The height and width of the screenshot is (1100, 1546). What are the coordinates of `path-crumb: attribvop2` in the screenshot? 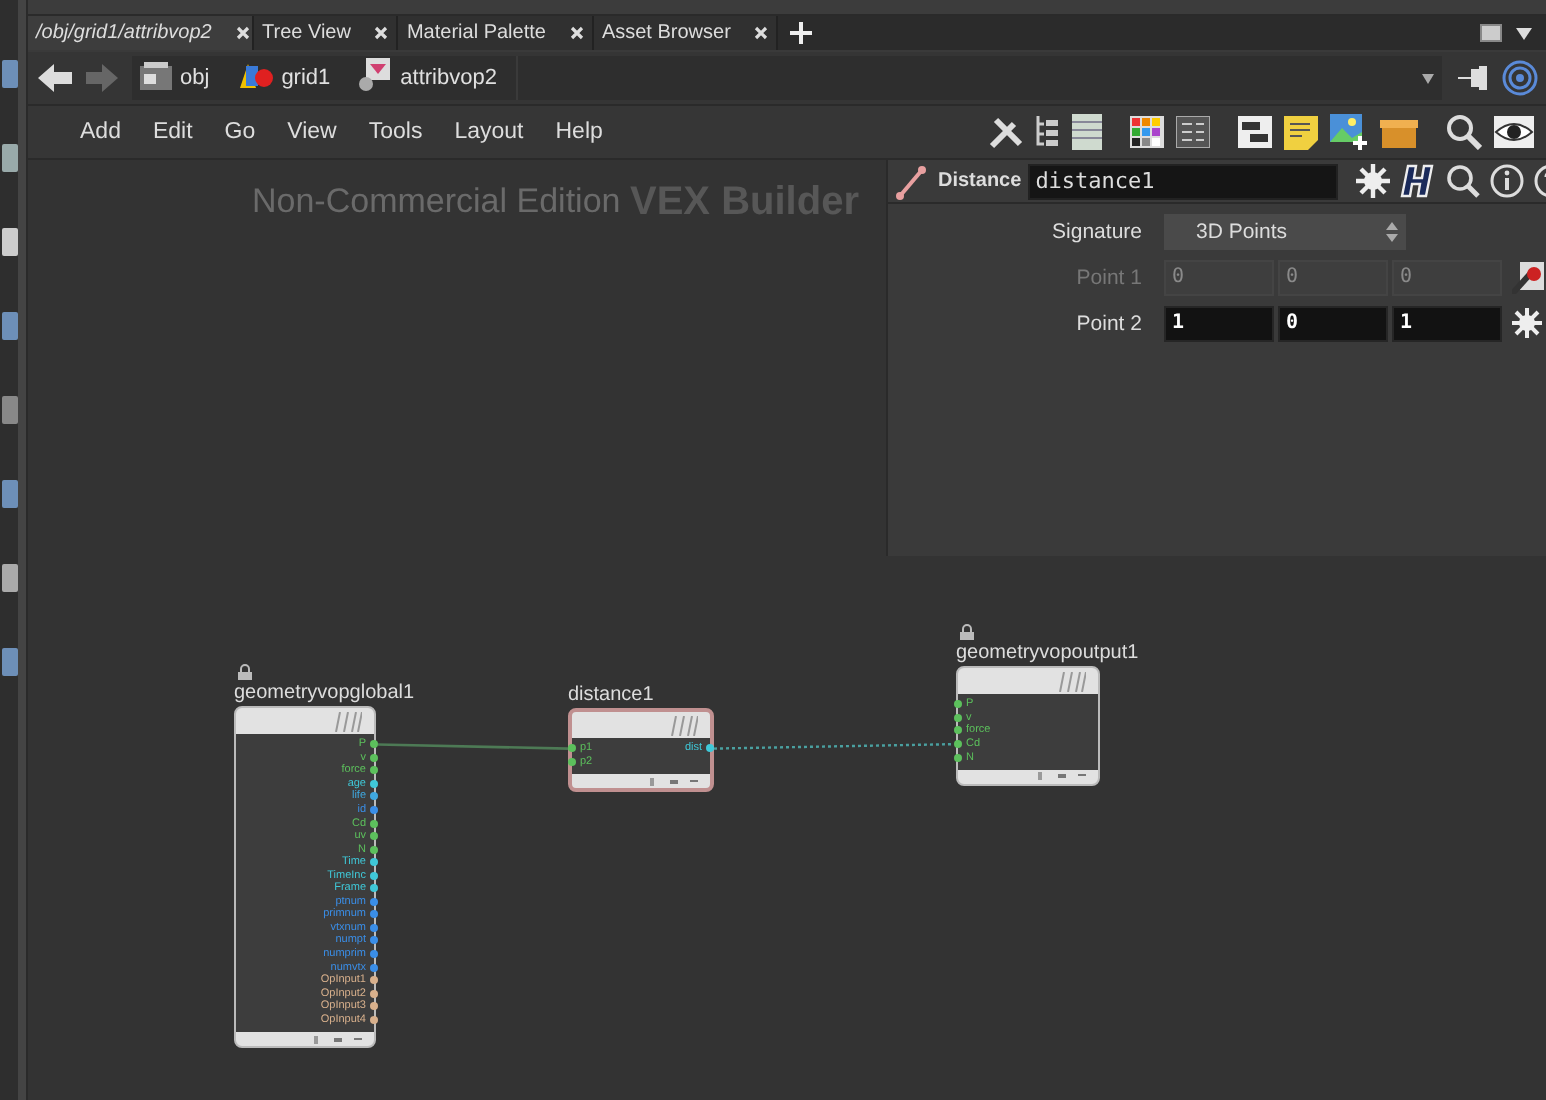 It's located at (433, 78).